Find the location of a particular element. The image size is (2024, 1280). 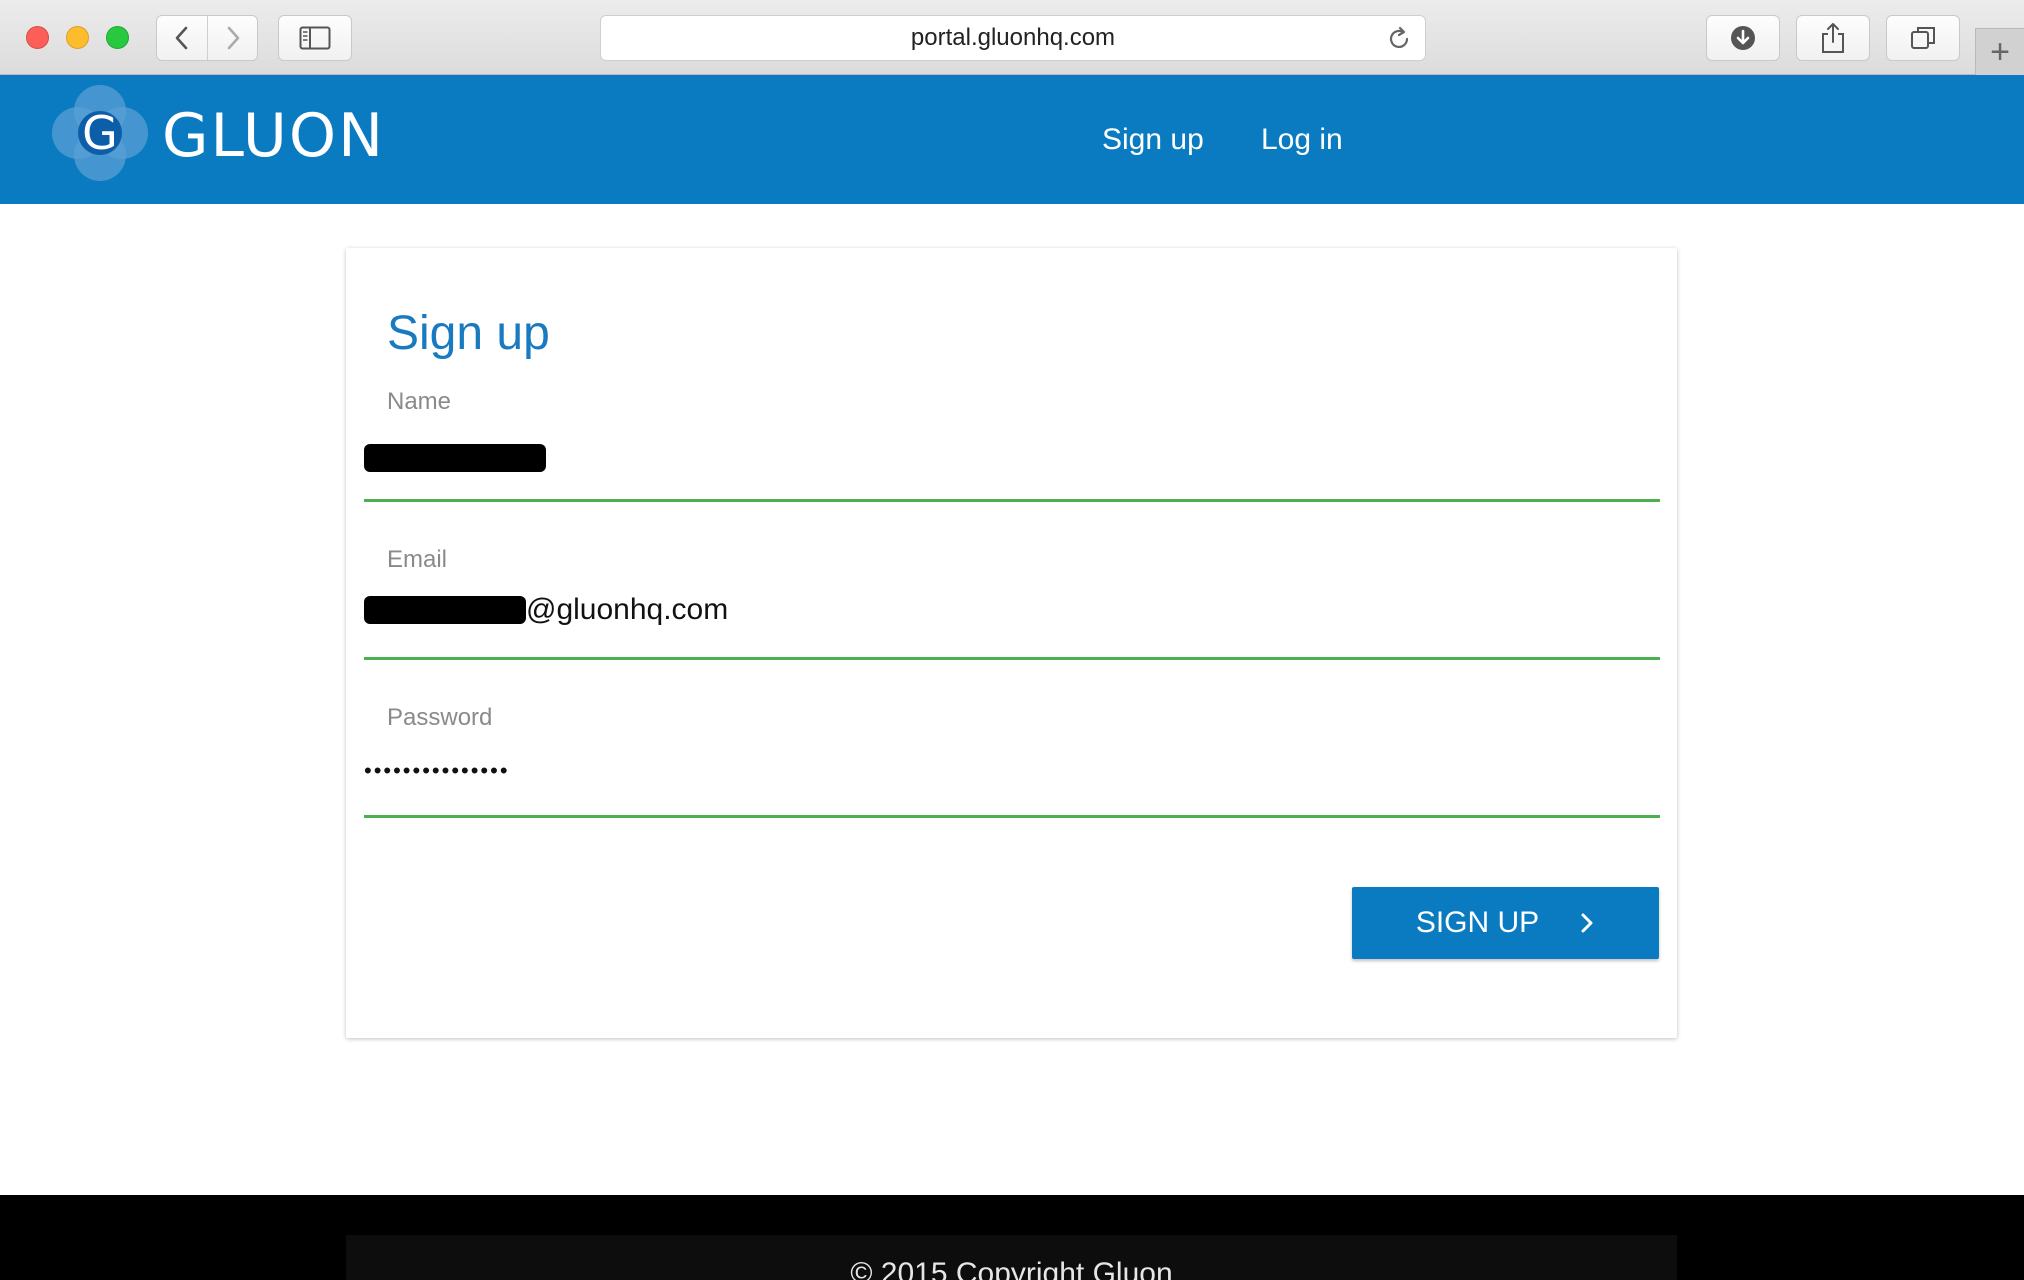

history-nav is located at coordinates (207, 38).